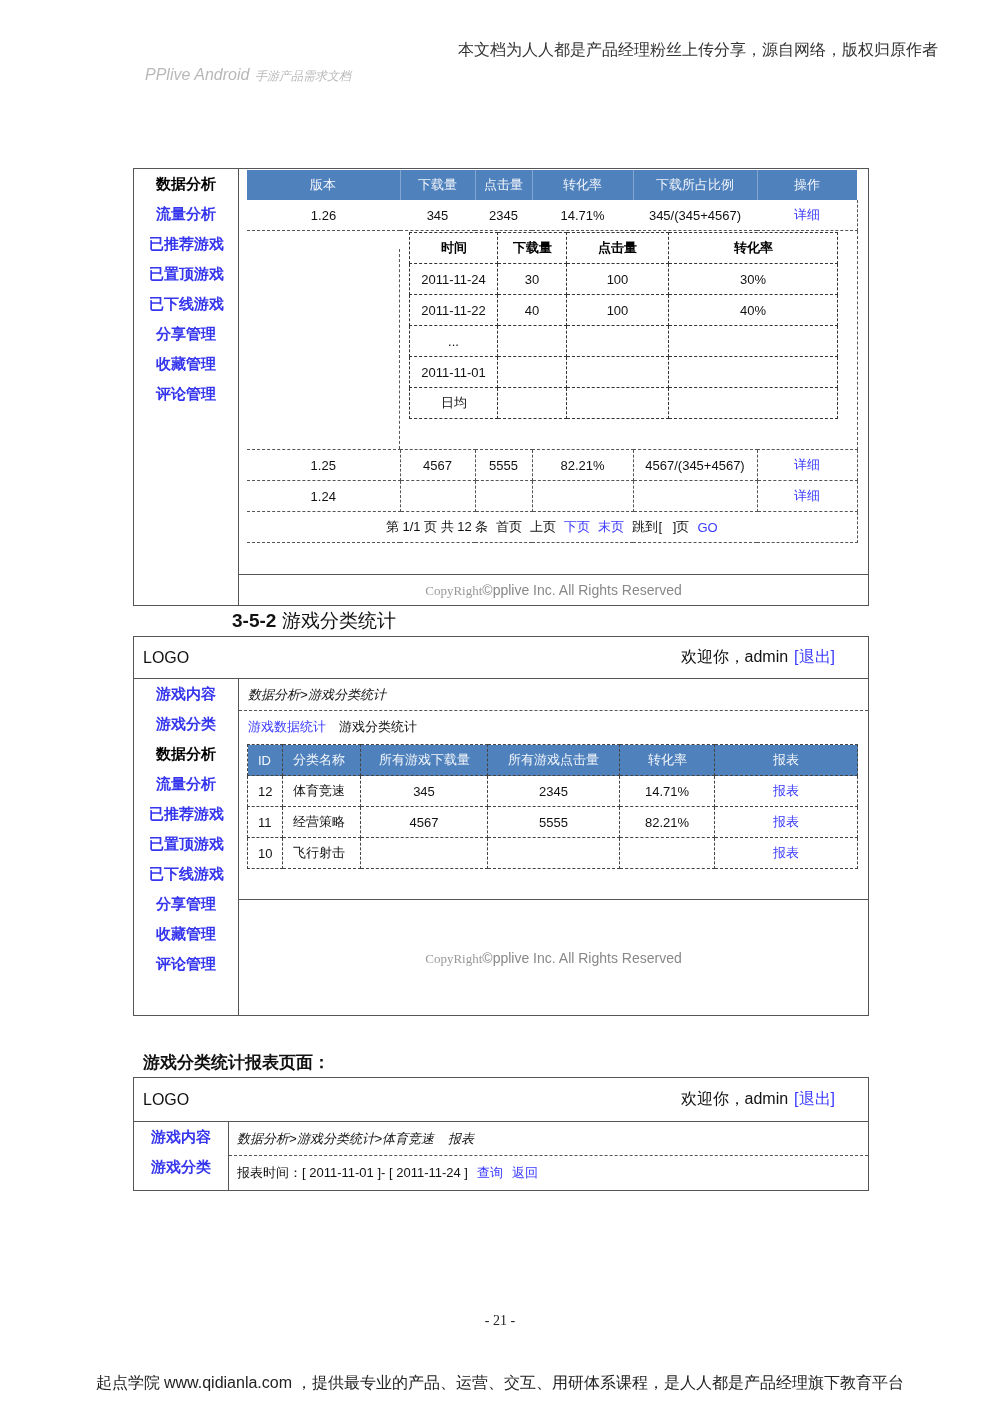  Describe the element at coordinates (698, 49) in the screenshot. I see `header-notice: 本文档为人人都是产品经理粉丝上传分享，源自网络，版权归原作者` at that location.